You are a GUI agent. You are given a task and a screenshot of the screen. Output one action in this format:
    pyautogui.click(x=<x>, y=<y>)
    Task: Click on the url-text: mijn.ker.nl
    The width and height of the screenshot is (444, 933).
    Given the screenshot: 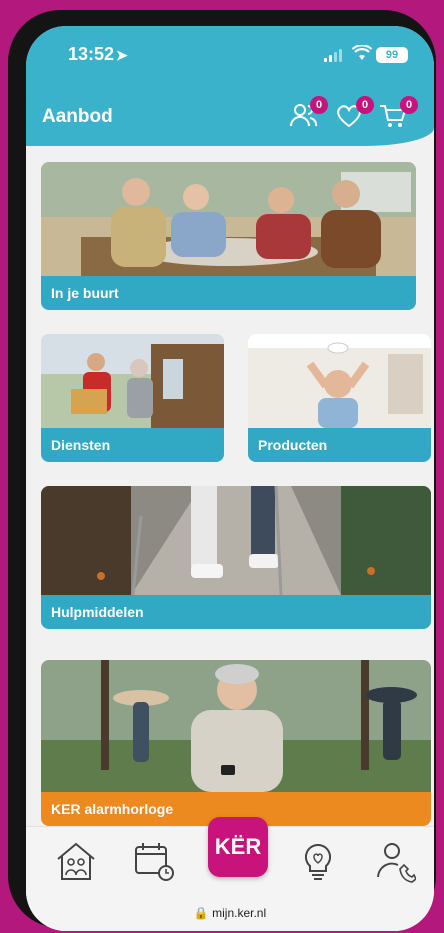 What is the action you would take?
    pyautogui.click(x=239, y=913)
    